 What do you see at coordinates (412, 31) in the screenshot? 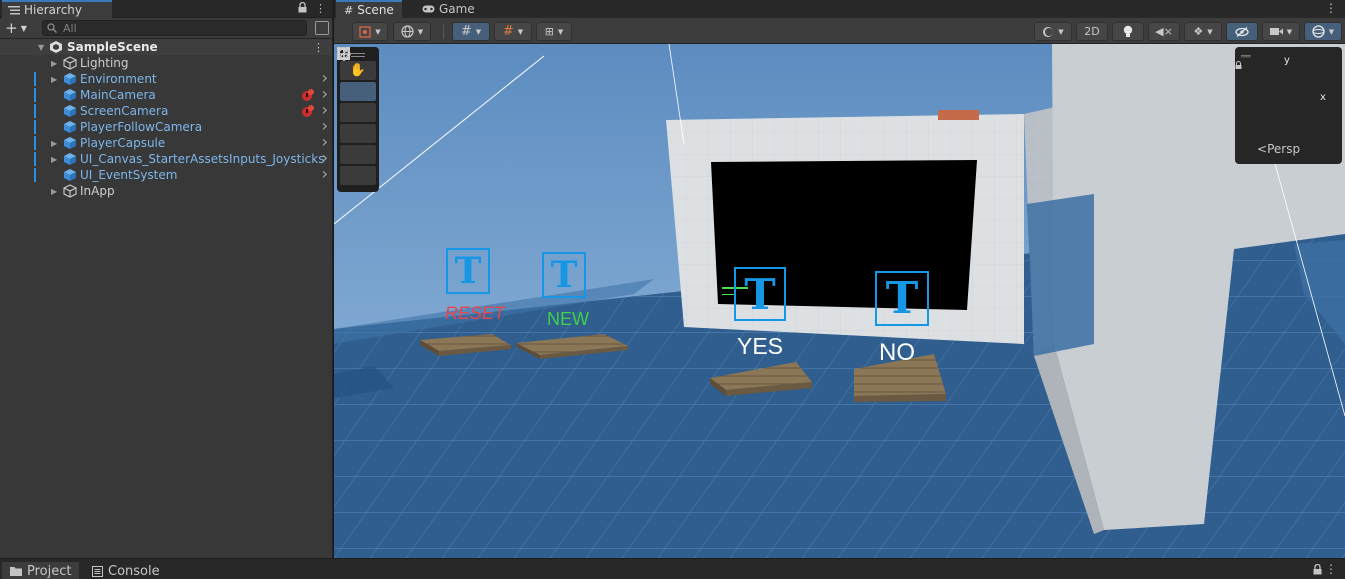
I see `global-local-button: ▼` at bounding box center [412, 31].